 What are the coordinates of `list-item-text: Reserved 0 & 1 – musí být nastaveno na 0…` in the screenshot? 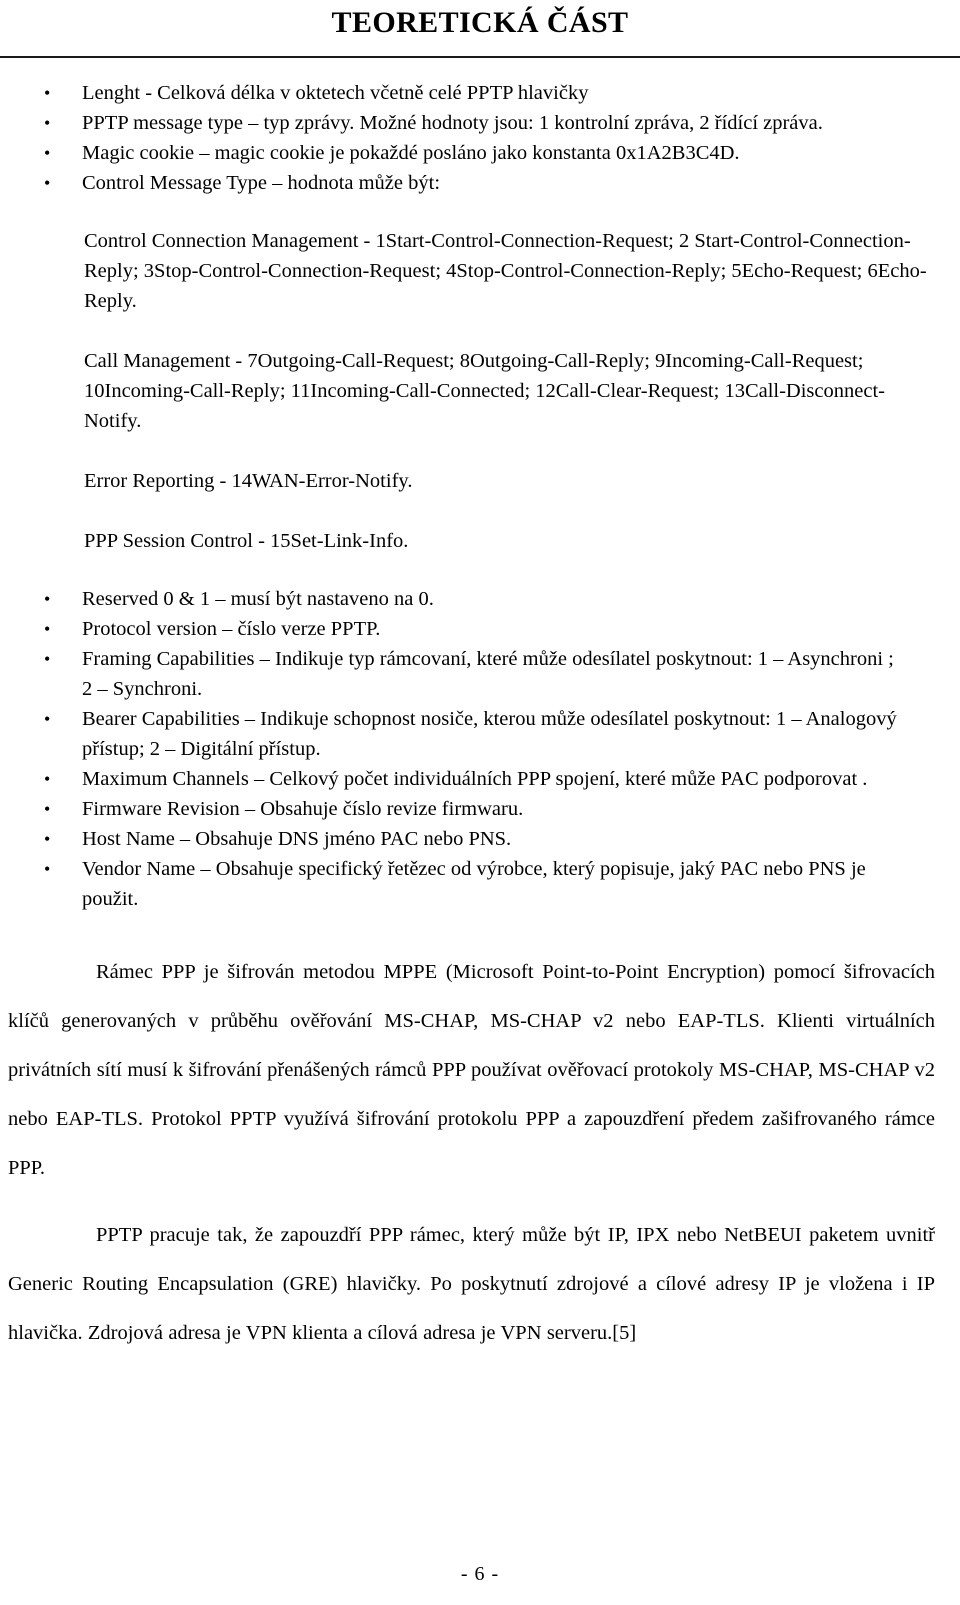 It's located at (258, 599).